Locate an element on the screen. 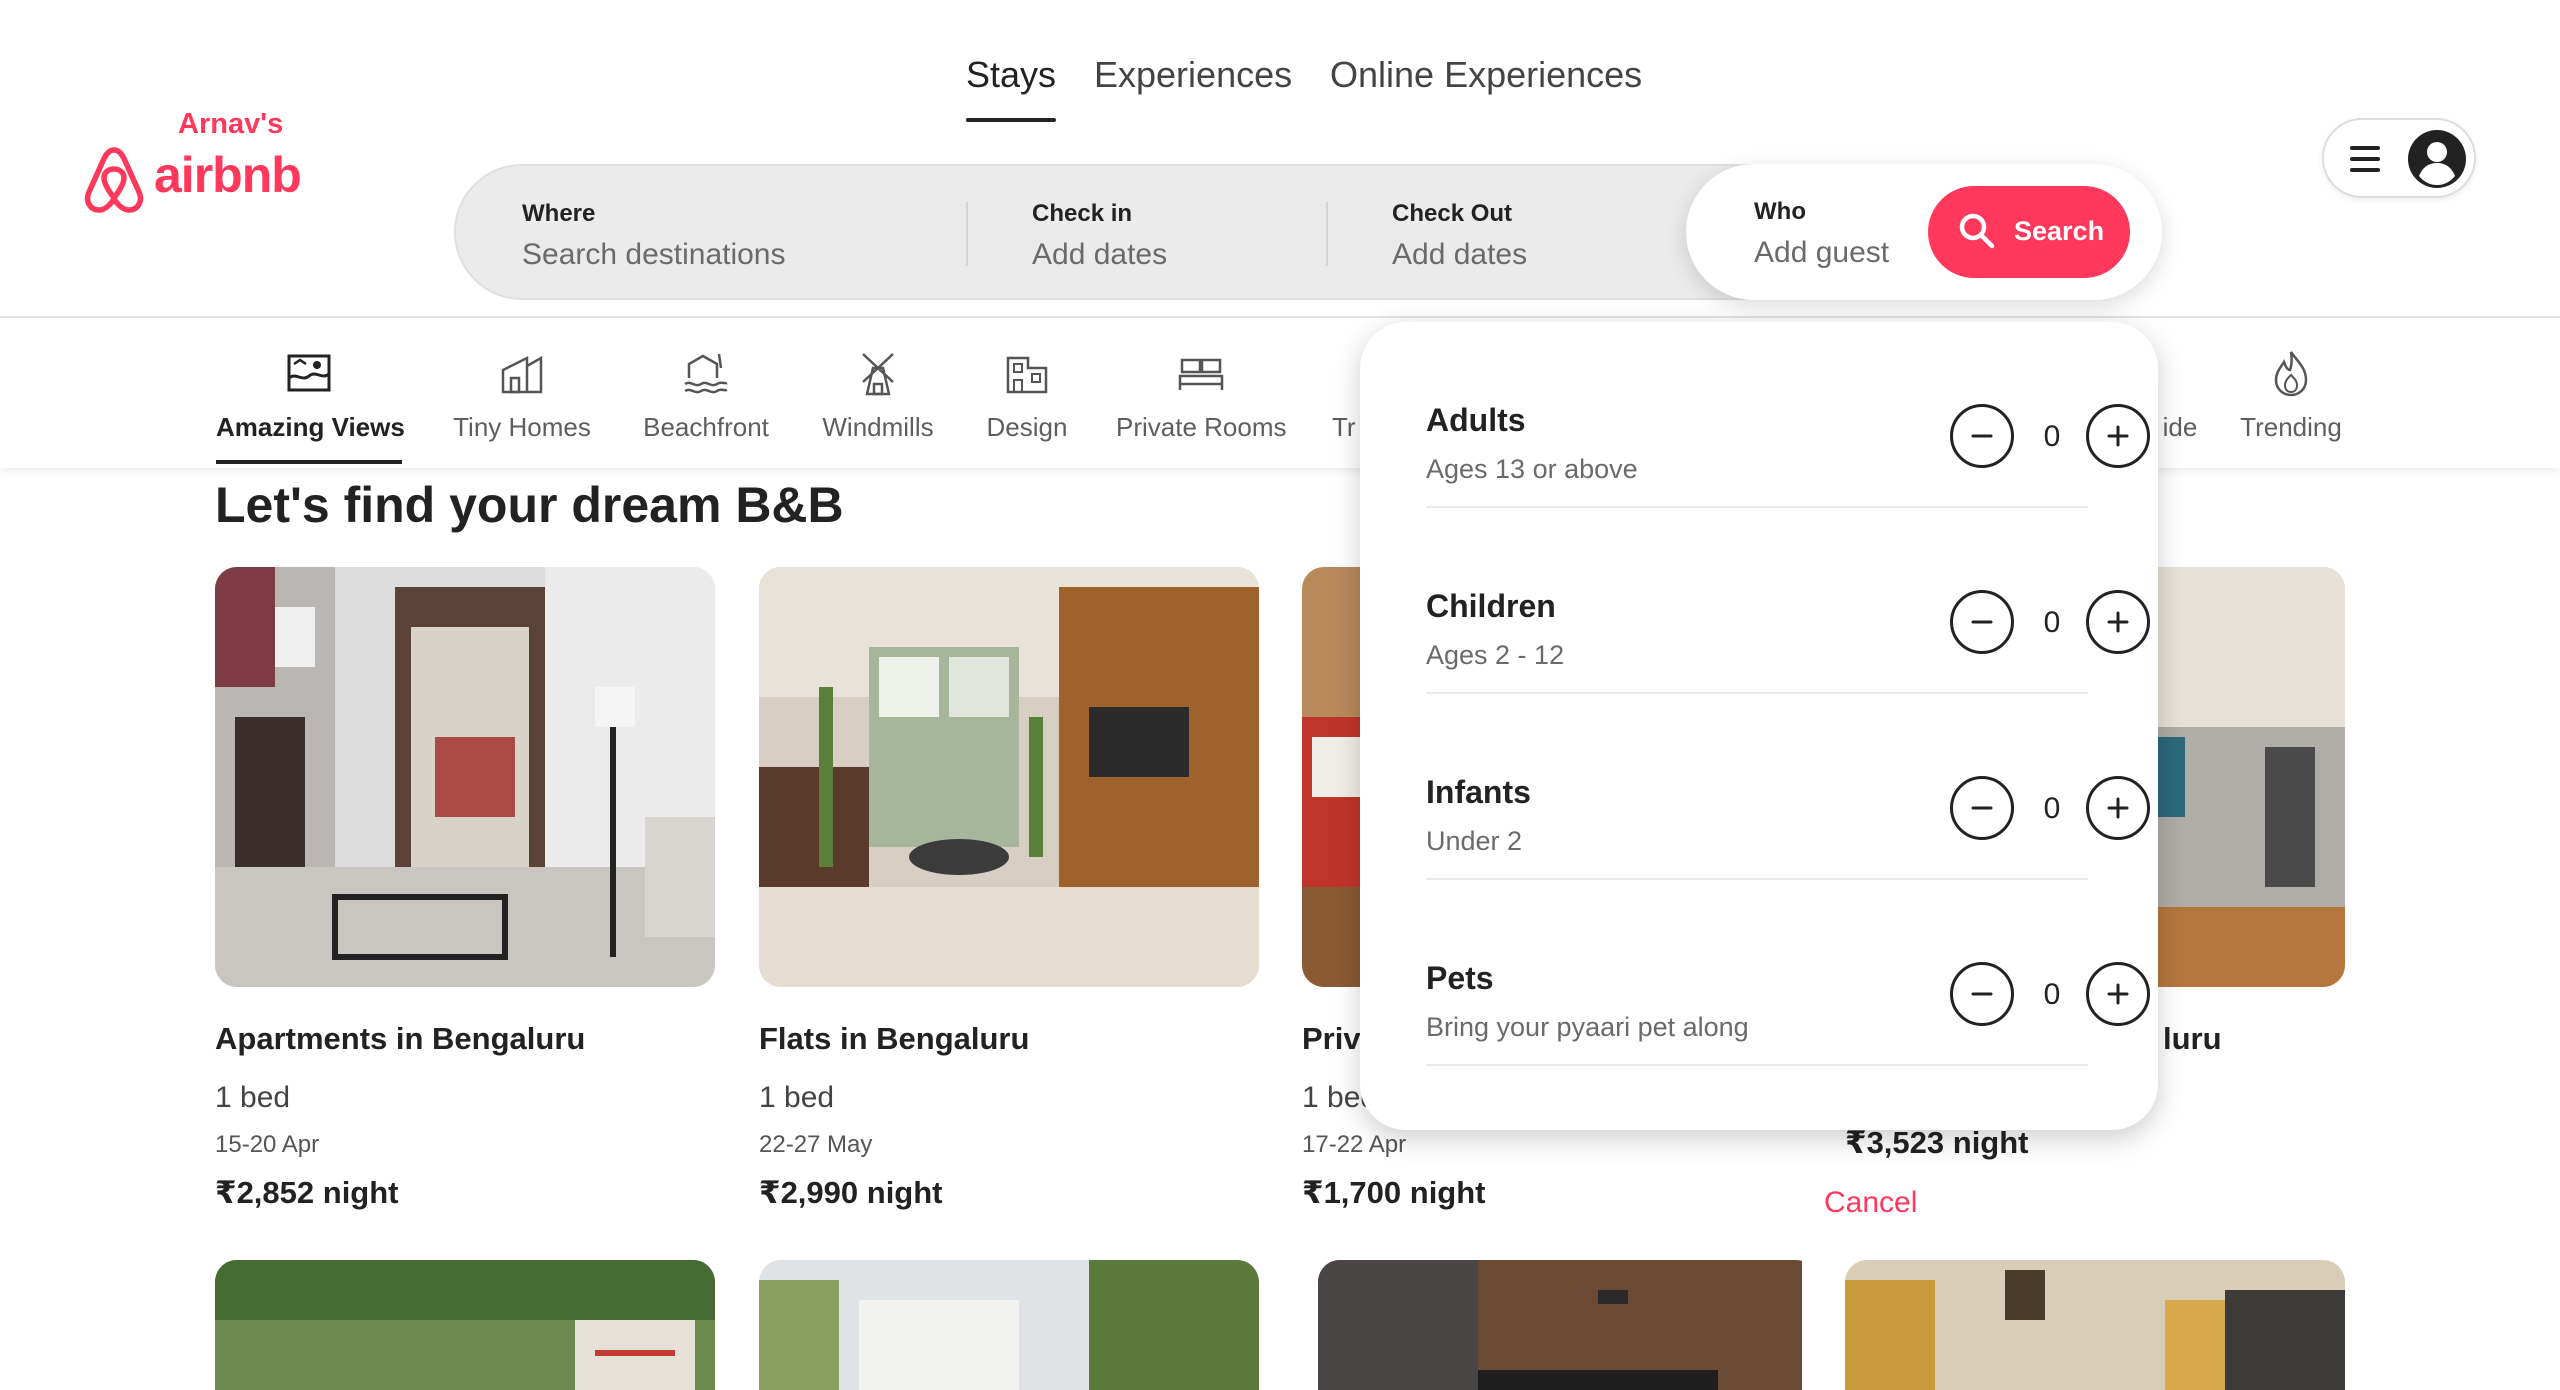 Image resolution: width=2560 pixels, height=1390 pixels. listing-price: ₹2,852 night is located at coordinates (307, 1192).